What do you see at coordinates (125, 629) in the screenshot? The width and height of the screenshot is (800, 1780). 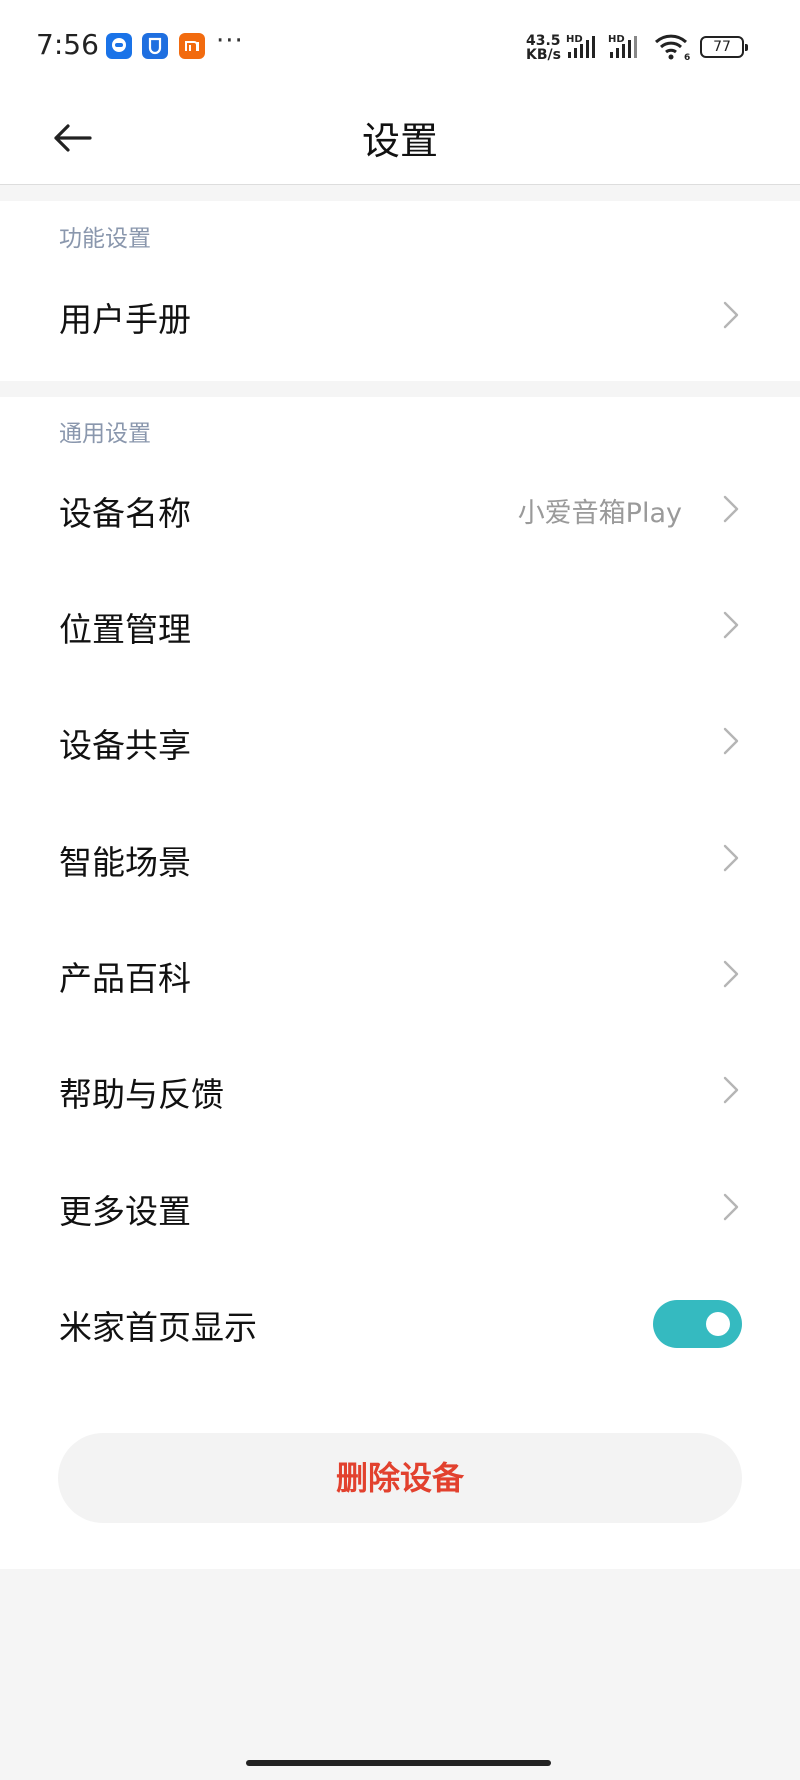 I see `settings-item-label: 位置管理` at bounding box center [125, 629].